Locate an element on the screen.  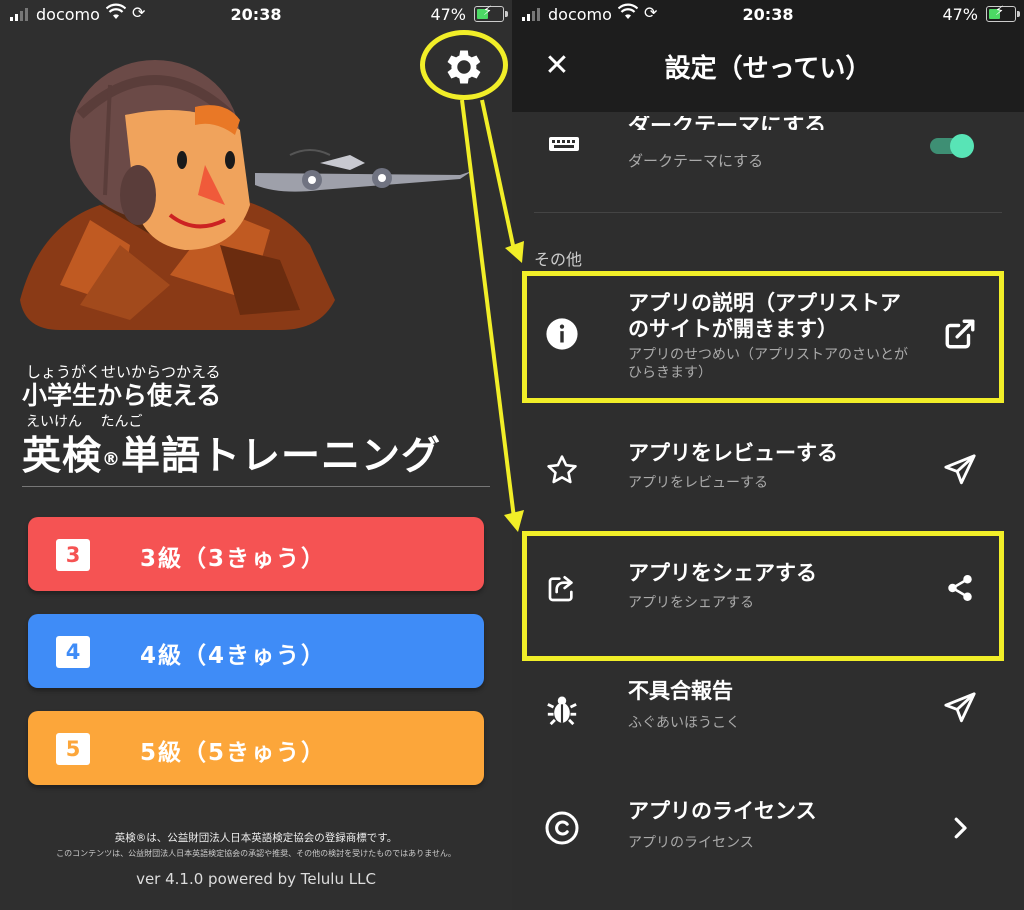
license-title: アプリのライセンス is located at coordinates (722, 811).